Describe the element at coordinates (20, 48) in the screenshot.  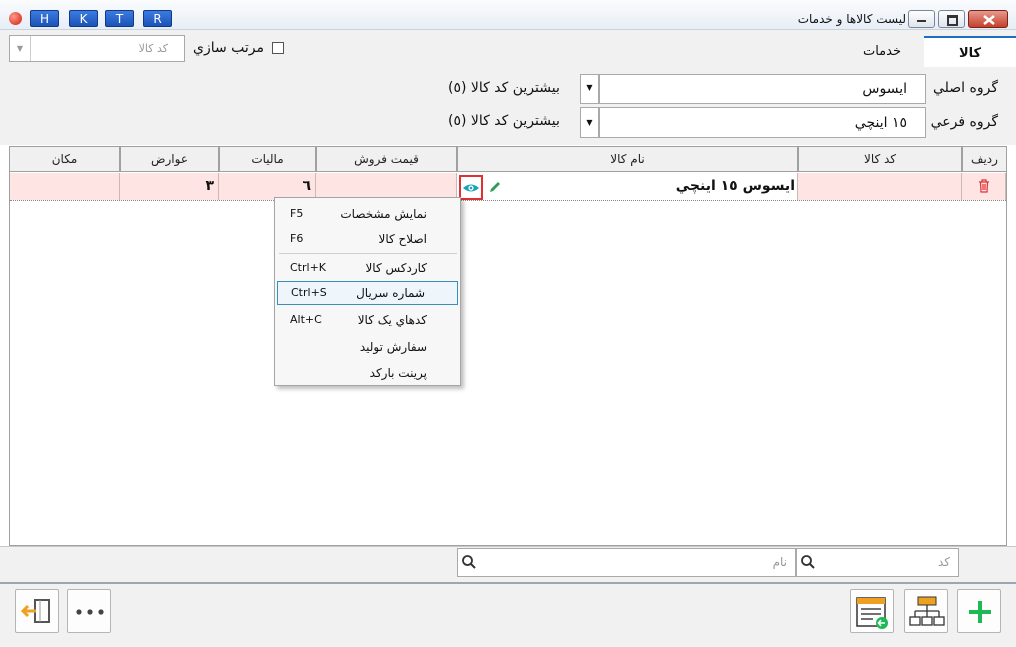
I see `sort-dropdown-arrow: ▼` at that location.